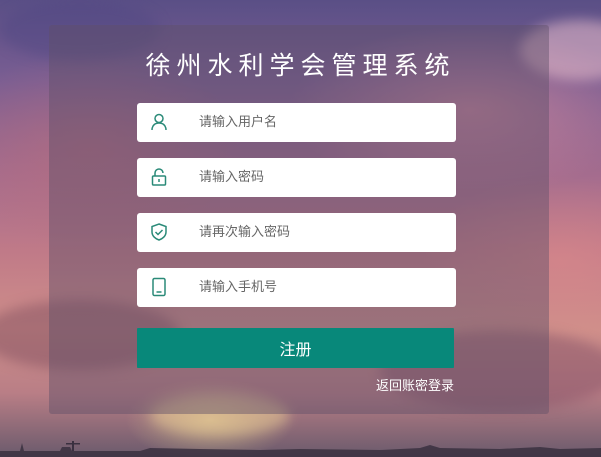  What do you see at coordinates (159, 122) in the screenshot?
I see `user-icon` at bounding box center [159, 122].